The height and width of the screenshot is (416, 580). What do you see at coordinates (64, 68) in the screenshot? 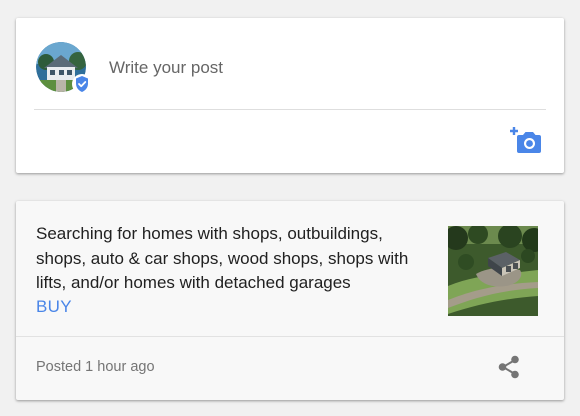
I see `profile-avatar` at bounding box center [64, 68].